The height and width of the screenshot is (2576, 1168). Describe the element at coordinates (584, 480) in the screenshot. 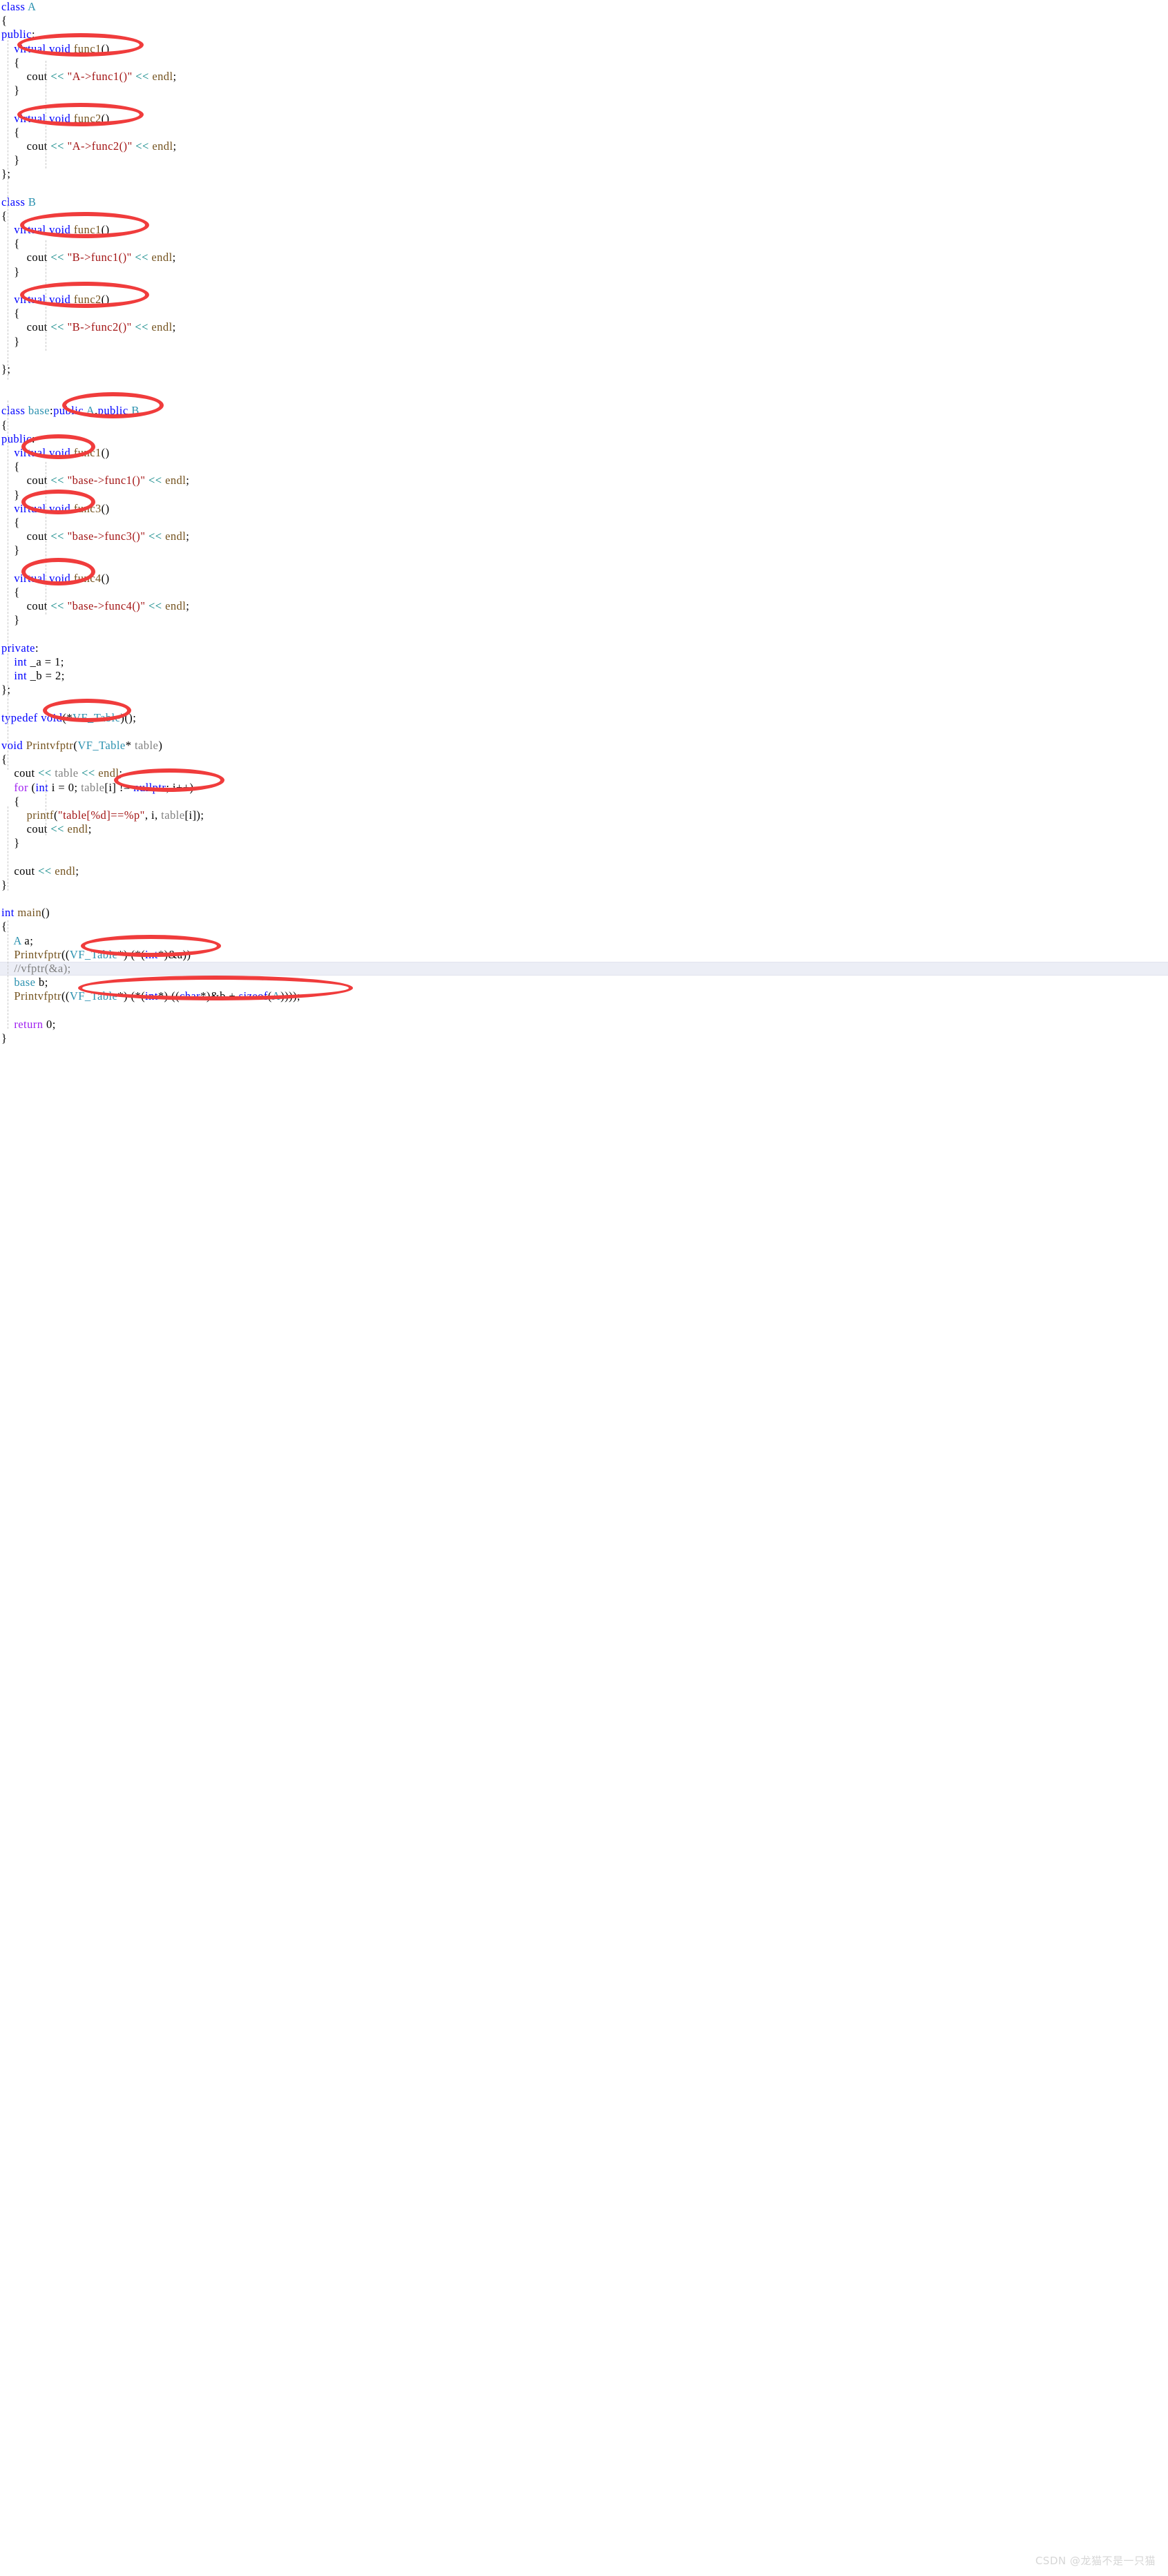

I see `code-line: cout << "base->func1()" << endl;` at that location.